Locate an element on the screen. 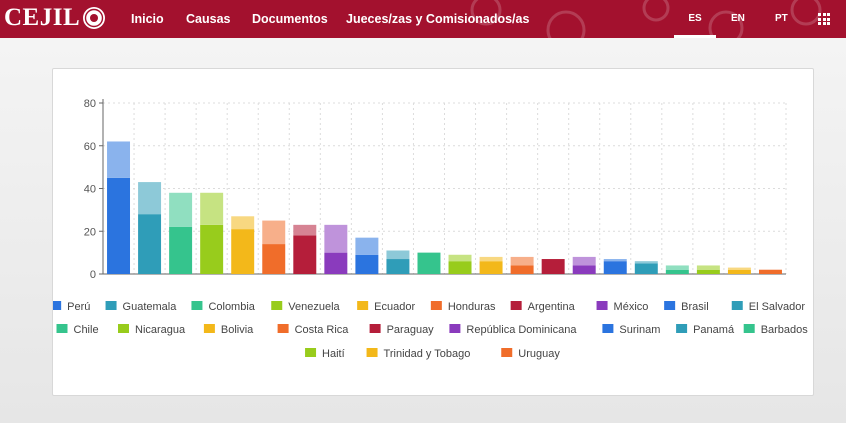 This screenshot has height=423, width=846. bar-panamá-segment-2 is located at coordinates (646, 262).